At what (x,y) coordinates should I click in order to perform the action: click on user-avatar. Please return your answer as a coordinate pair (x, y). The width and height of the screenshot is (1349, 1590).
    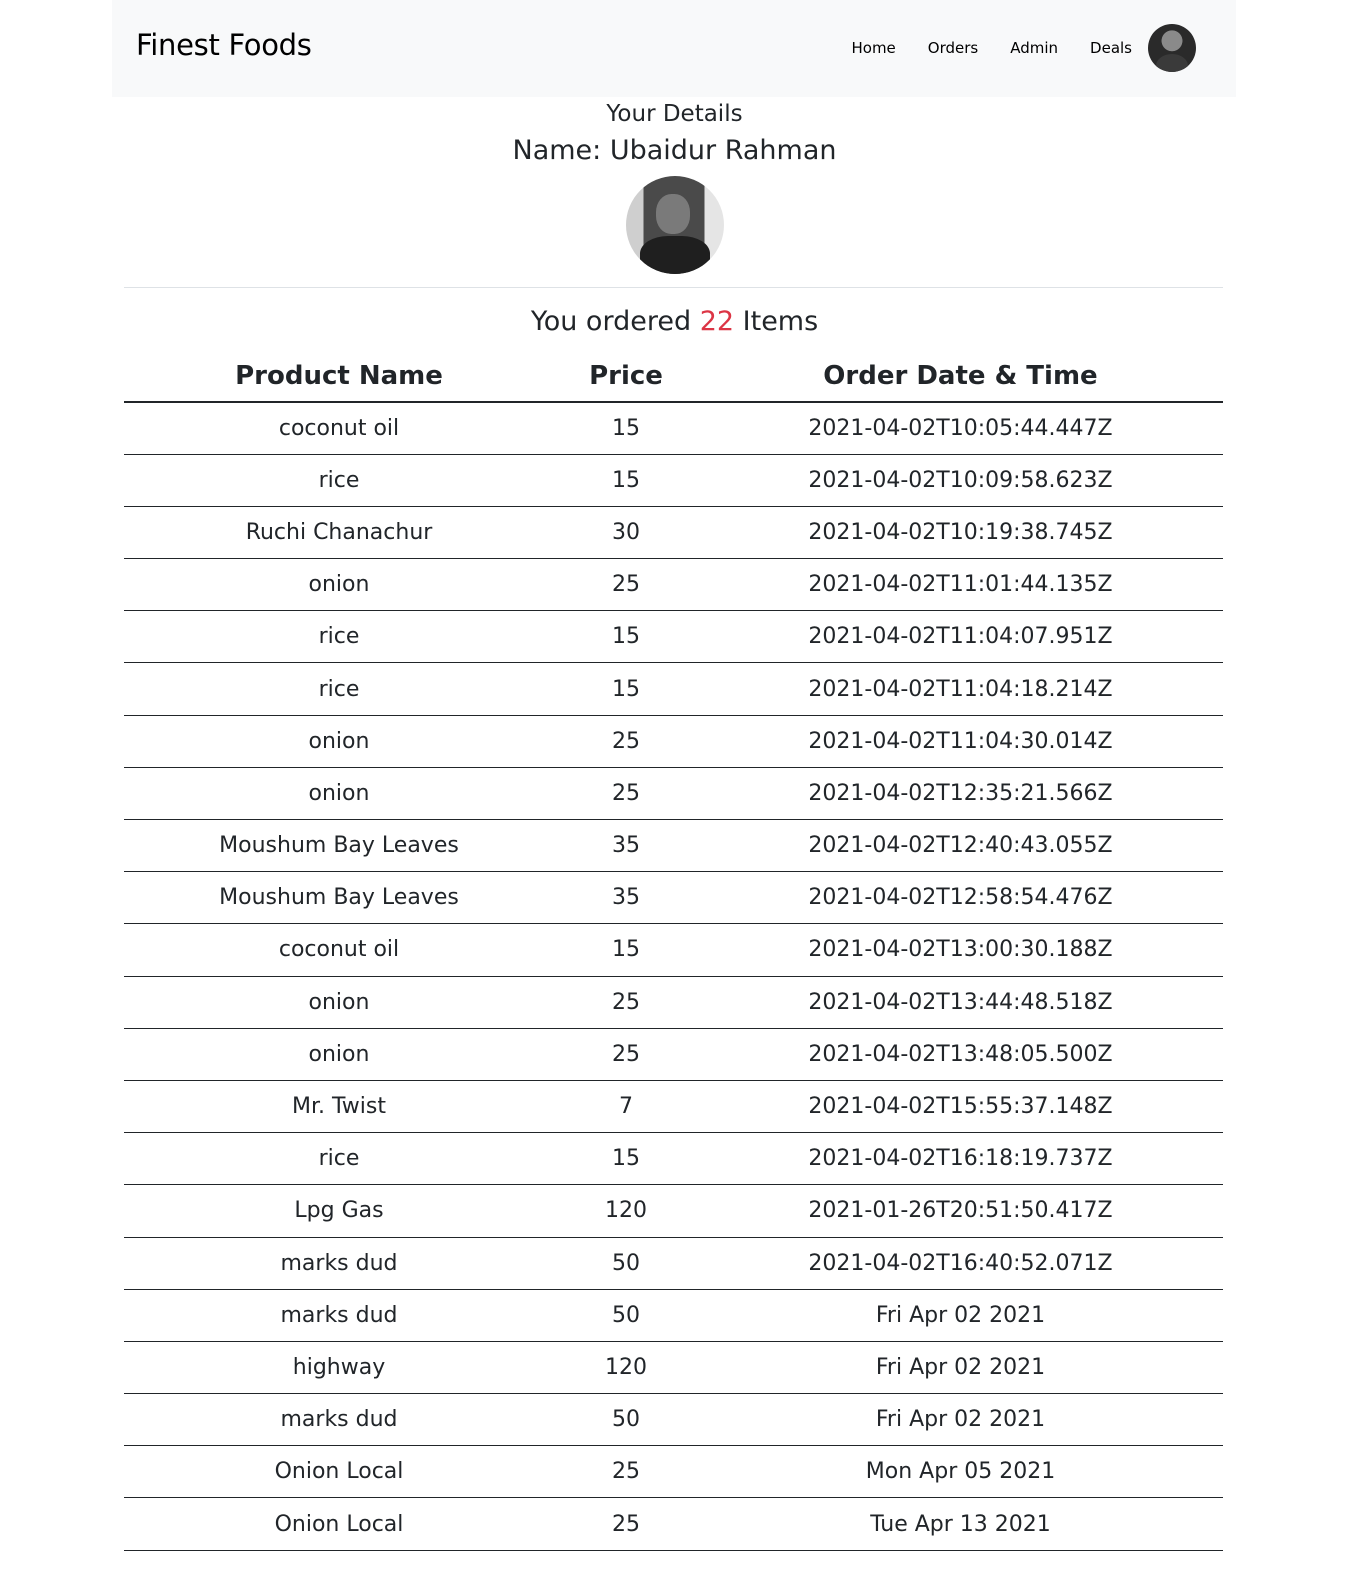
    Looking at the image, I should click on (1172, 48).